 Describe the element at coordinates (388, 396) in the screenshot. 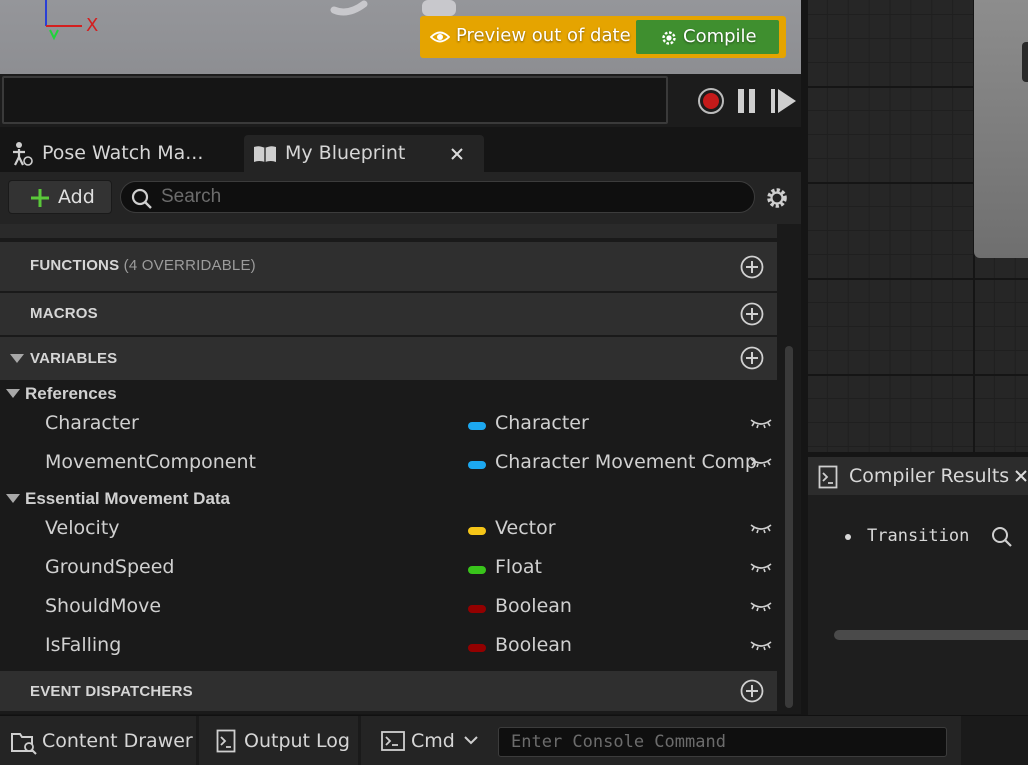

I see `category-references: References` at that location.